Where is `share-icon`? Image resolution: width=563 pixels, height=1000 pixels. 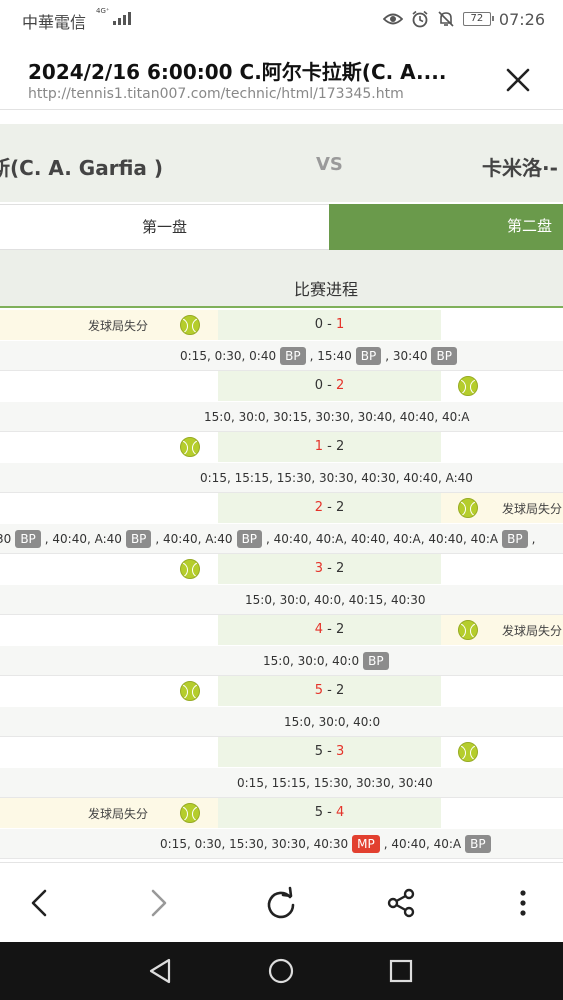 share-icon is located at coordinates (401, 903).